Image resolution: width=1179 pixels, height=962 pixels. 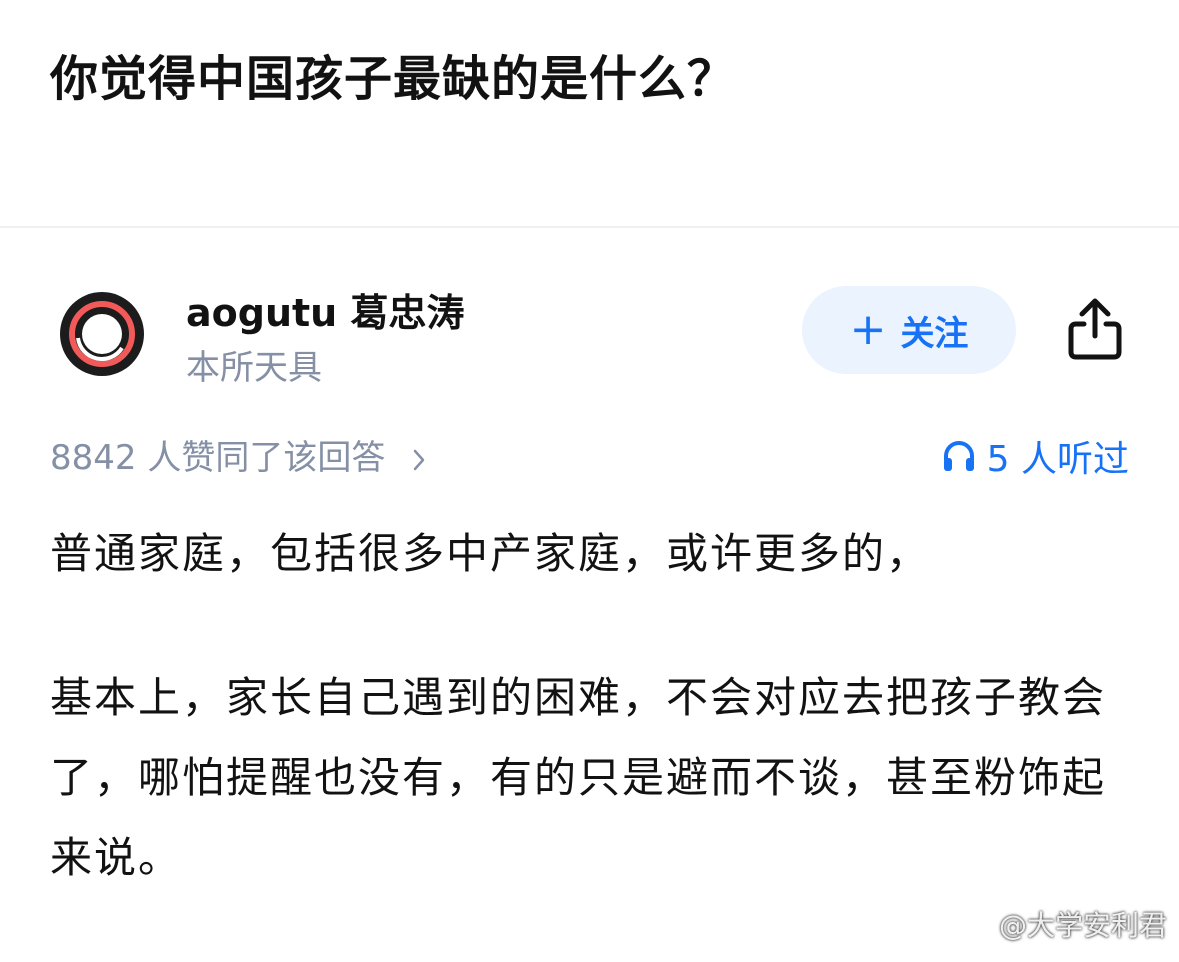 What do you see at coordinates (589, 227) in the screenshot?
I see `divider` at bounding box center [589, 227].